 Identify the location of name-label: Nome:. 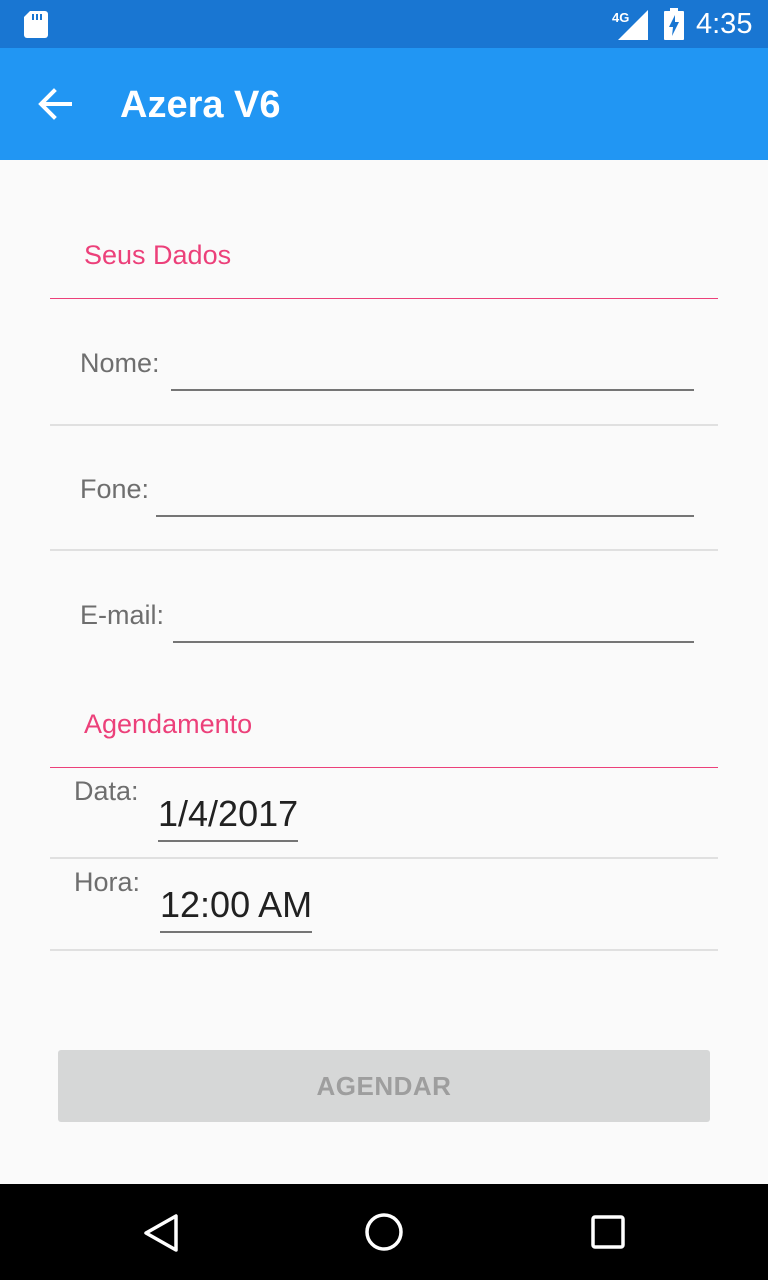
(120, 363).